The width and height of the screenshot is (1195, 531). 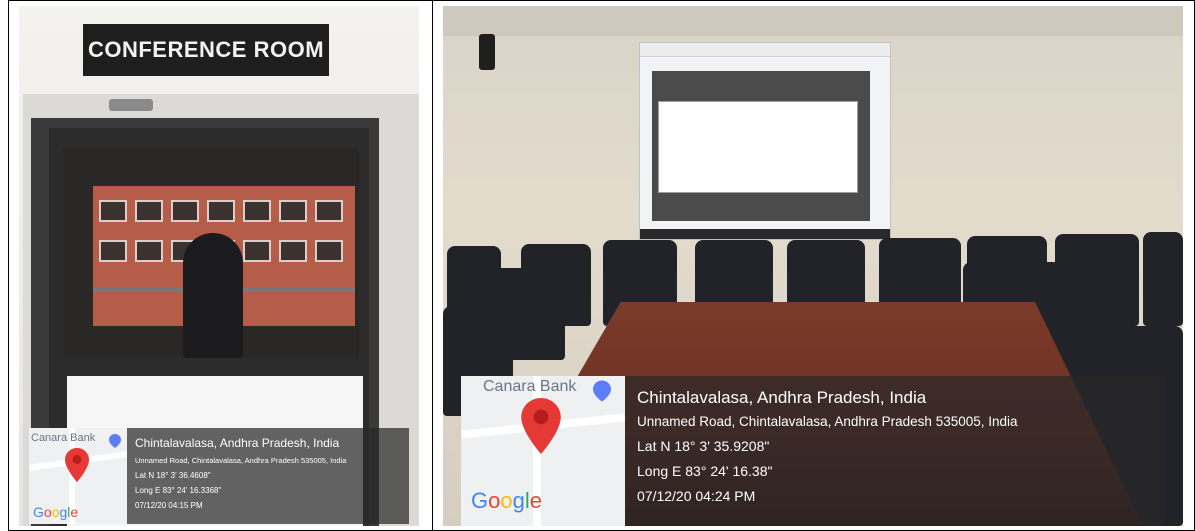 I want to click on projector-camera, so click(x=487, y=52).